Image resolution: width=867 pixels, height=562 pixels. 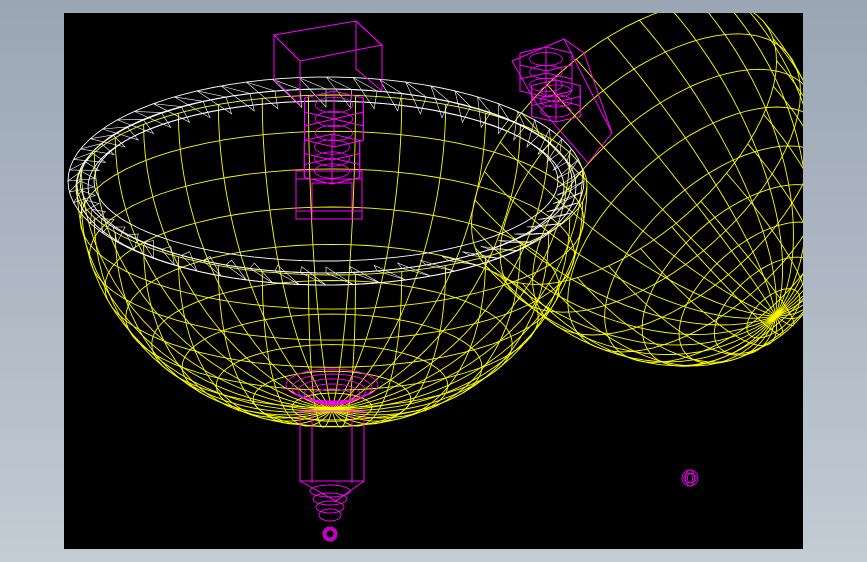 What do you see at coordinates (332, 201) in the screenshot?
I see `stem` at bounding box center [332, 201].